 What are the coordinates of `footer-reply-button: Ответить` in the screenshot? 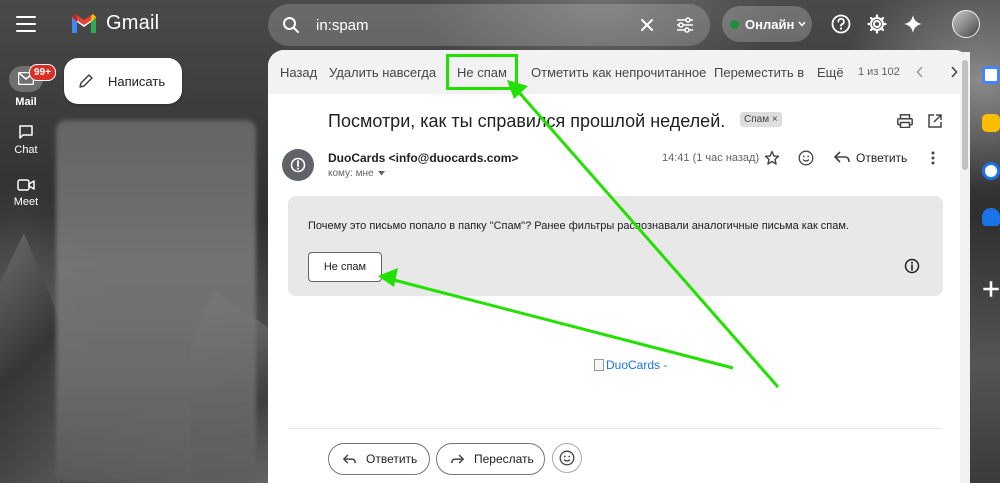 It's located at (379, 459).